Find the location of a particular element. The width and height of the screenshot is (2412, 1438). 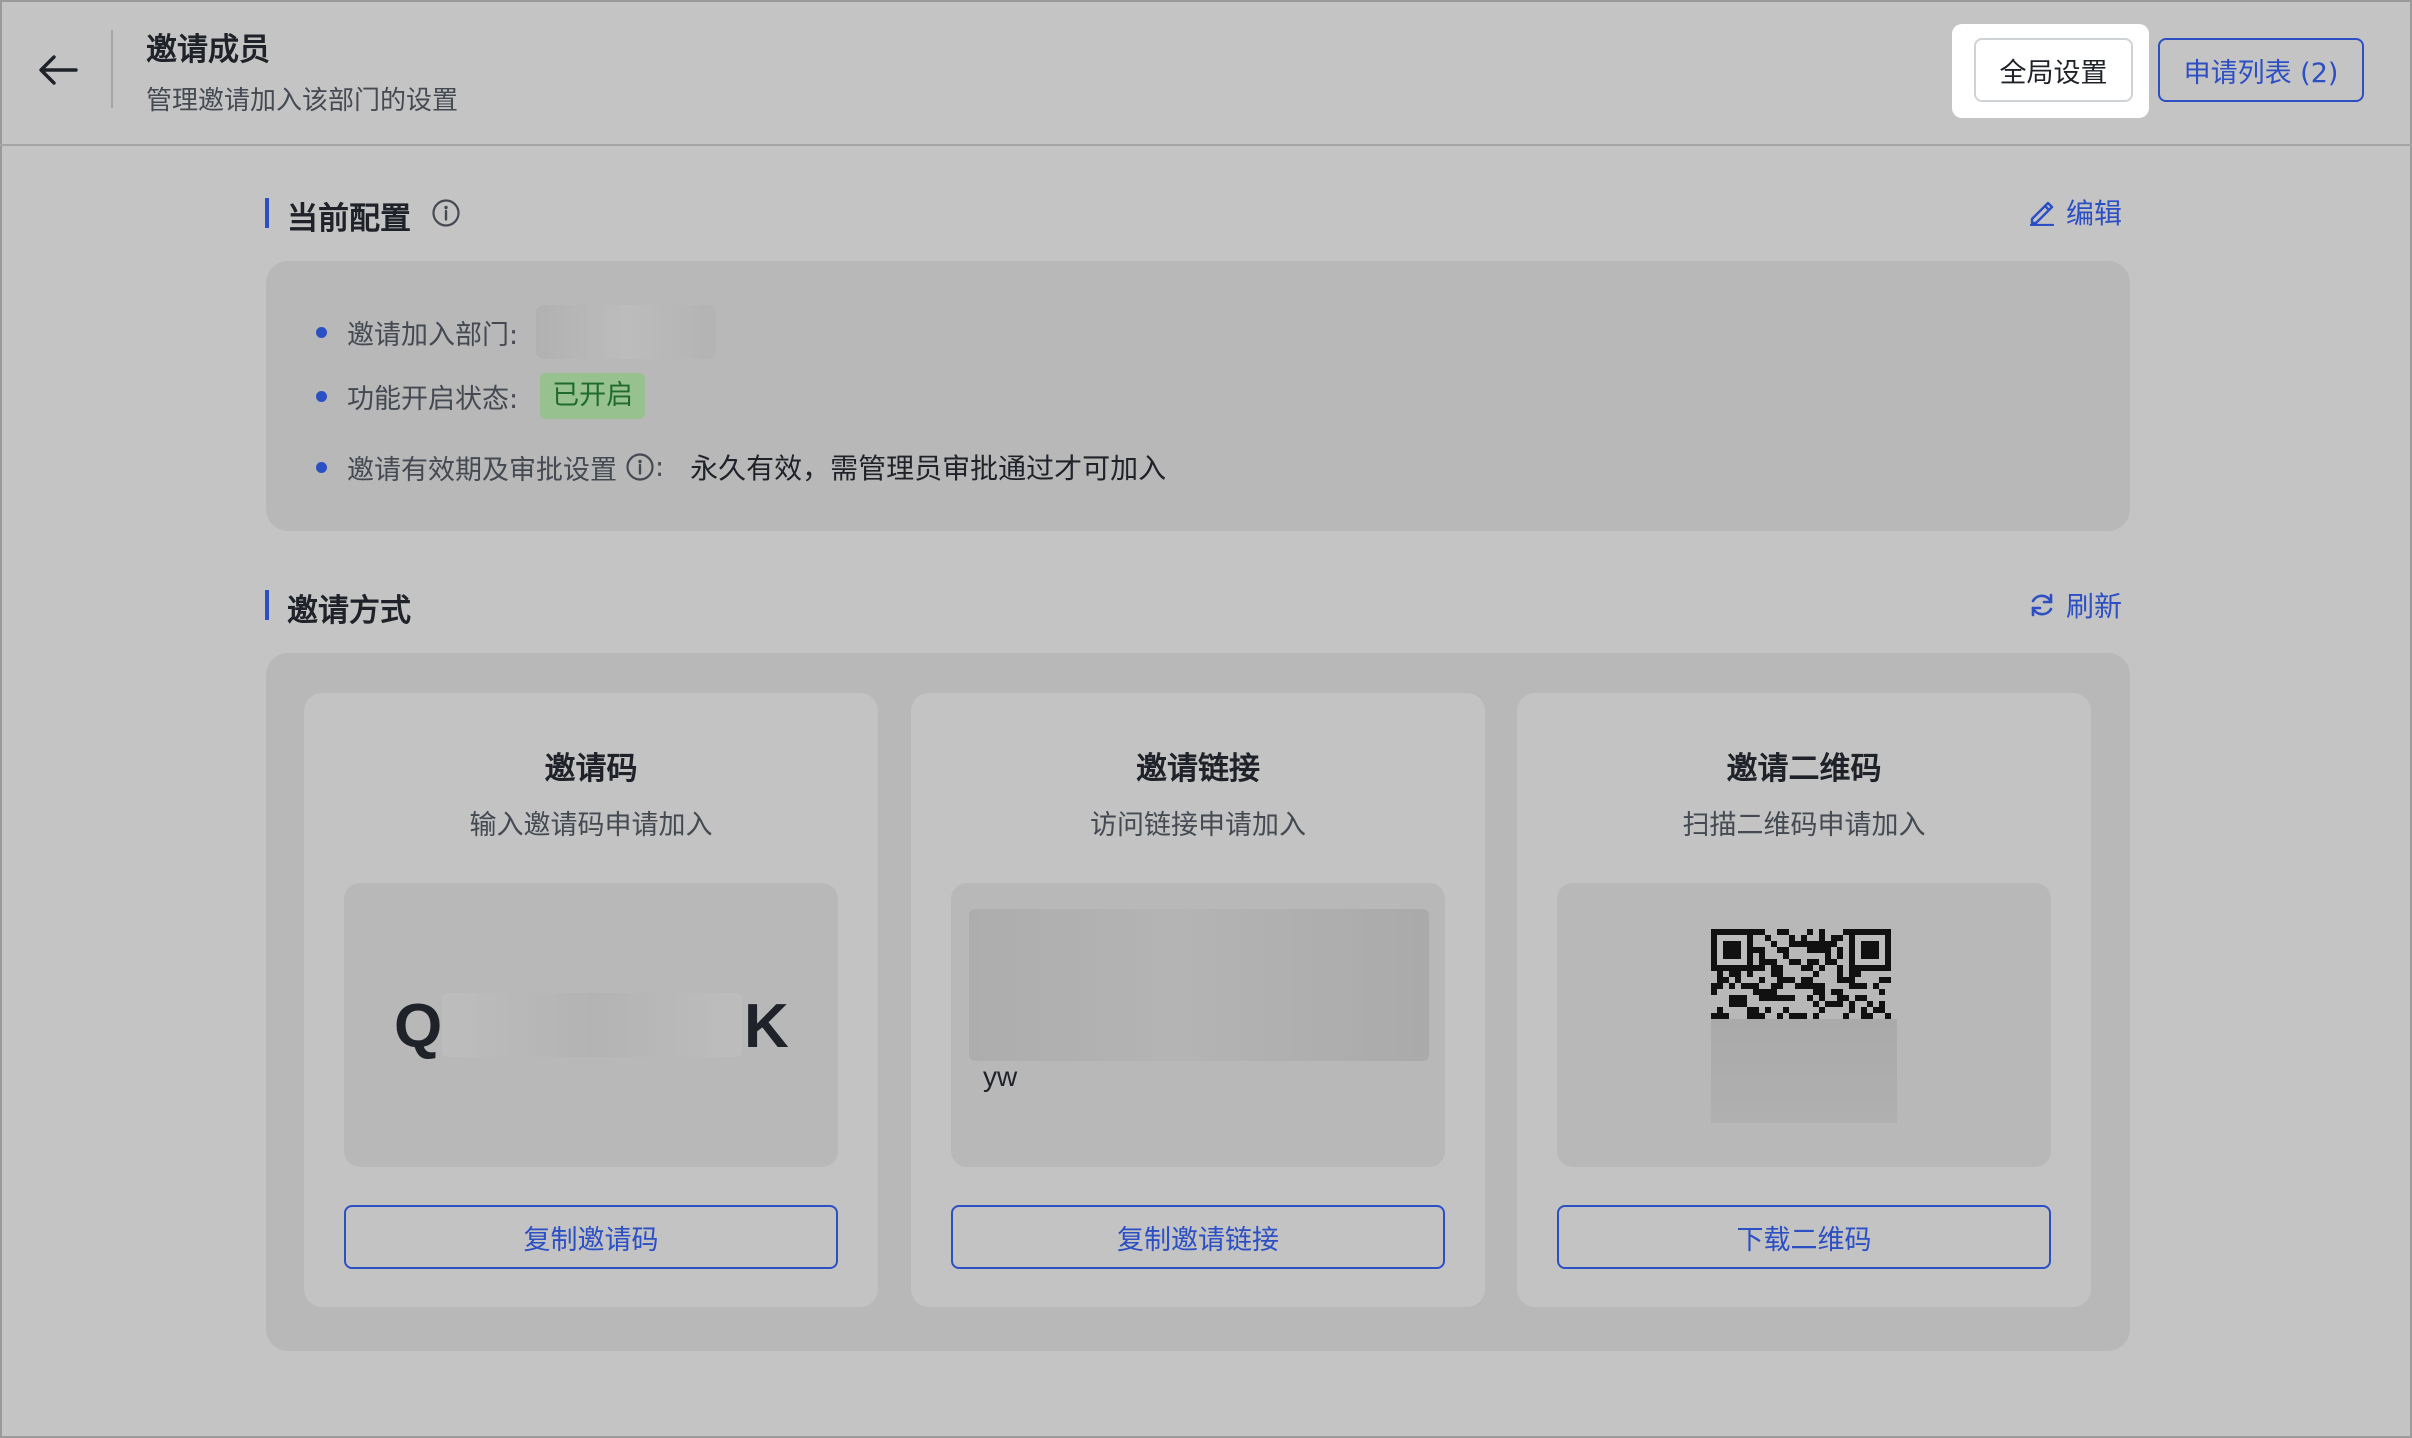

refresh-label: 刷新 is located at coordinates (2094, 606).